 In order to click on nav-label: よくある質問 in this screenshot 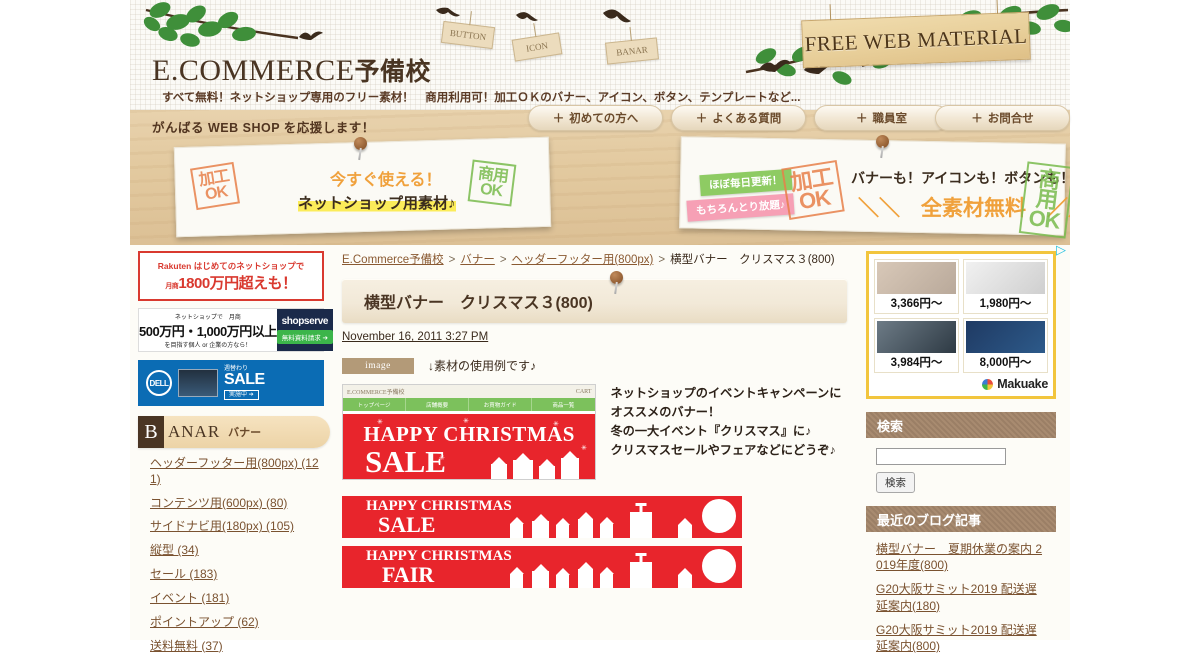, I will do `click(747, 119)`.